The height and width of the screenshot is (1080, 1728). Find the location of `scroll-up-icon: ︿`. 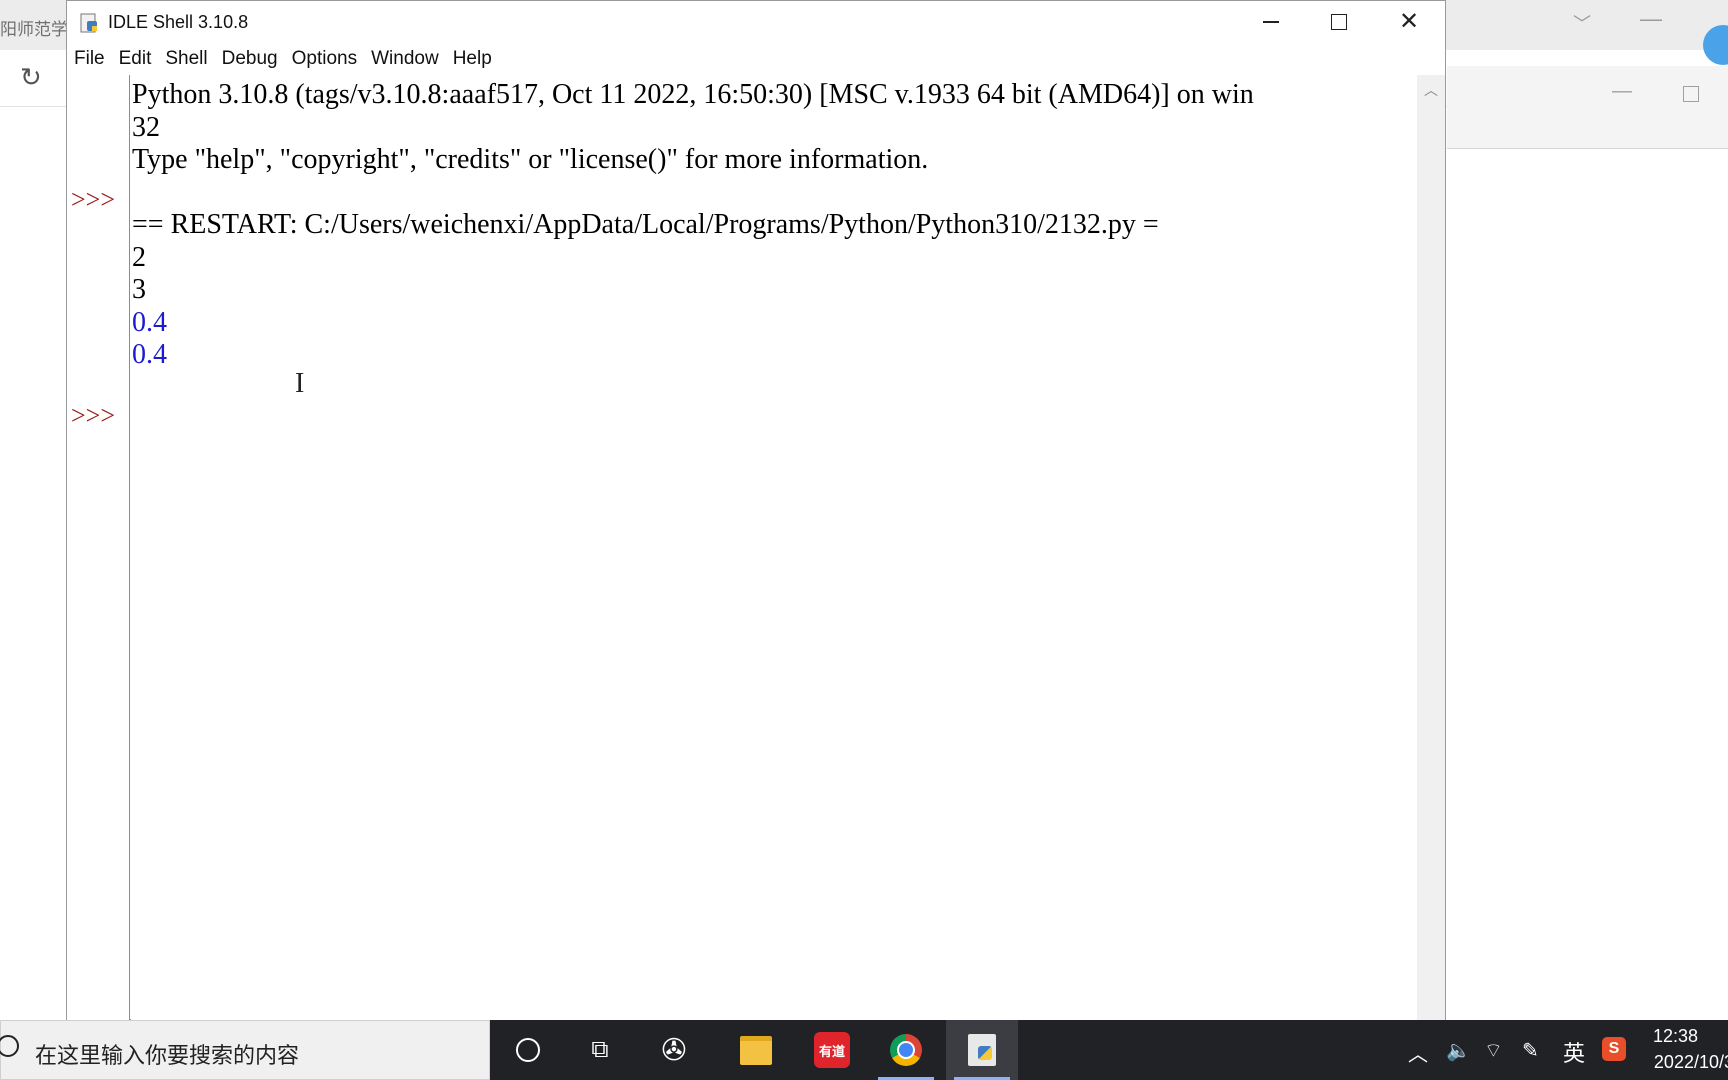

scroll-up-icon: ︿ is located at coordinates (1431, 90).